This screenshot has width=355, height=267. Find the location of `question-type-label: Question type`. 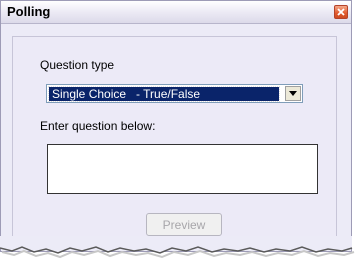

question-type-label: Question type is located at coordinates (77, 65).